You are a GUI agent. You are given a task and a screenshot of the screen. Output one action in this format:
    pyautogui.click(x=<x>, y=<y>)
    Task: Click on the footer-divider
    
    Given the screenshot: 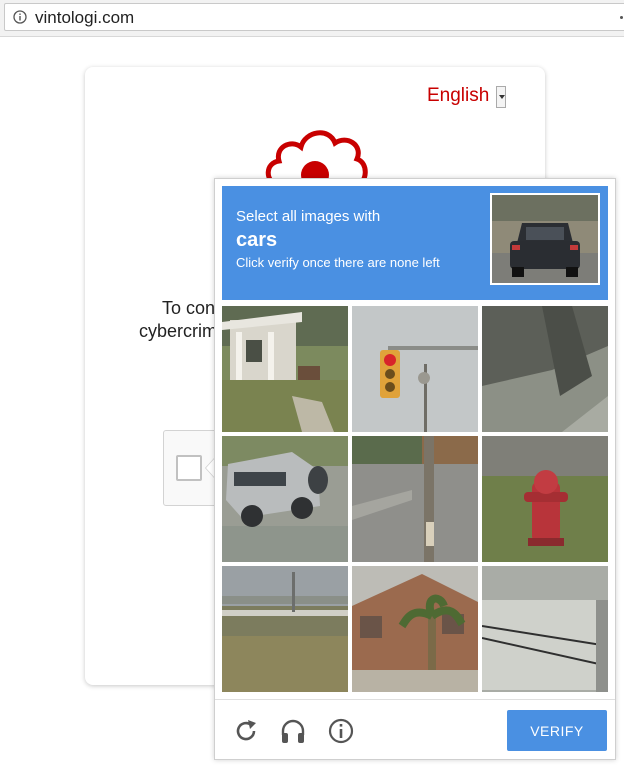 What is the action you would take?
    pyautogui.click(x=415, y=699)
    